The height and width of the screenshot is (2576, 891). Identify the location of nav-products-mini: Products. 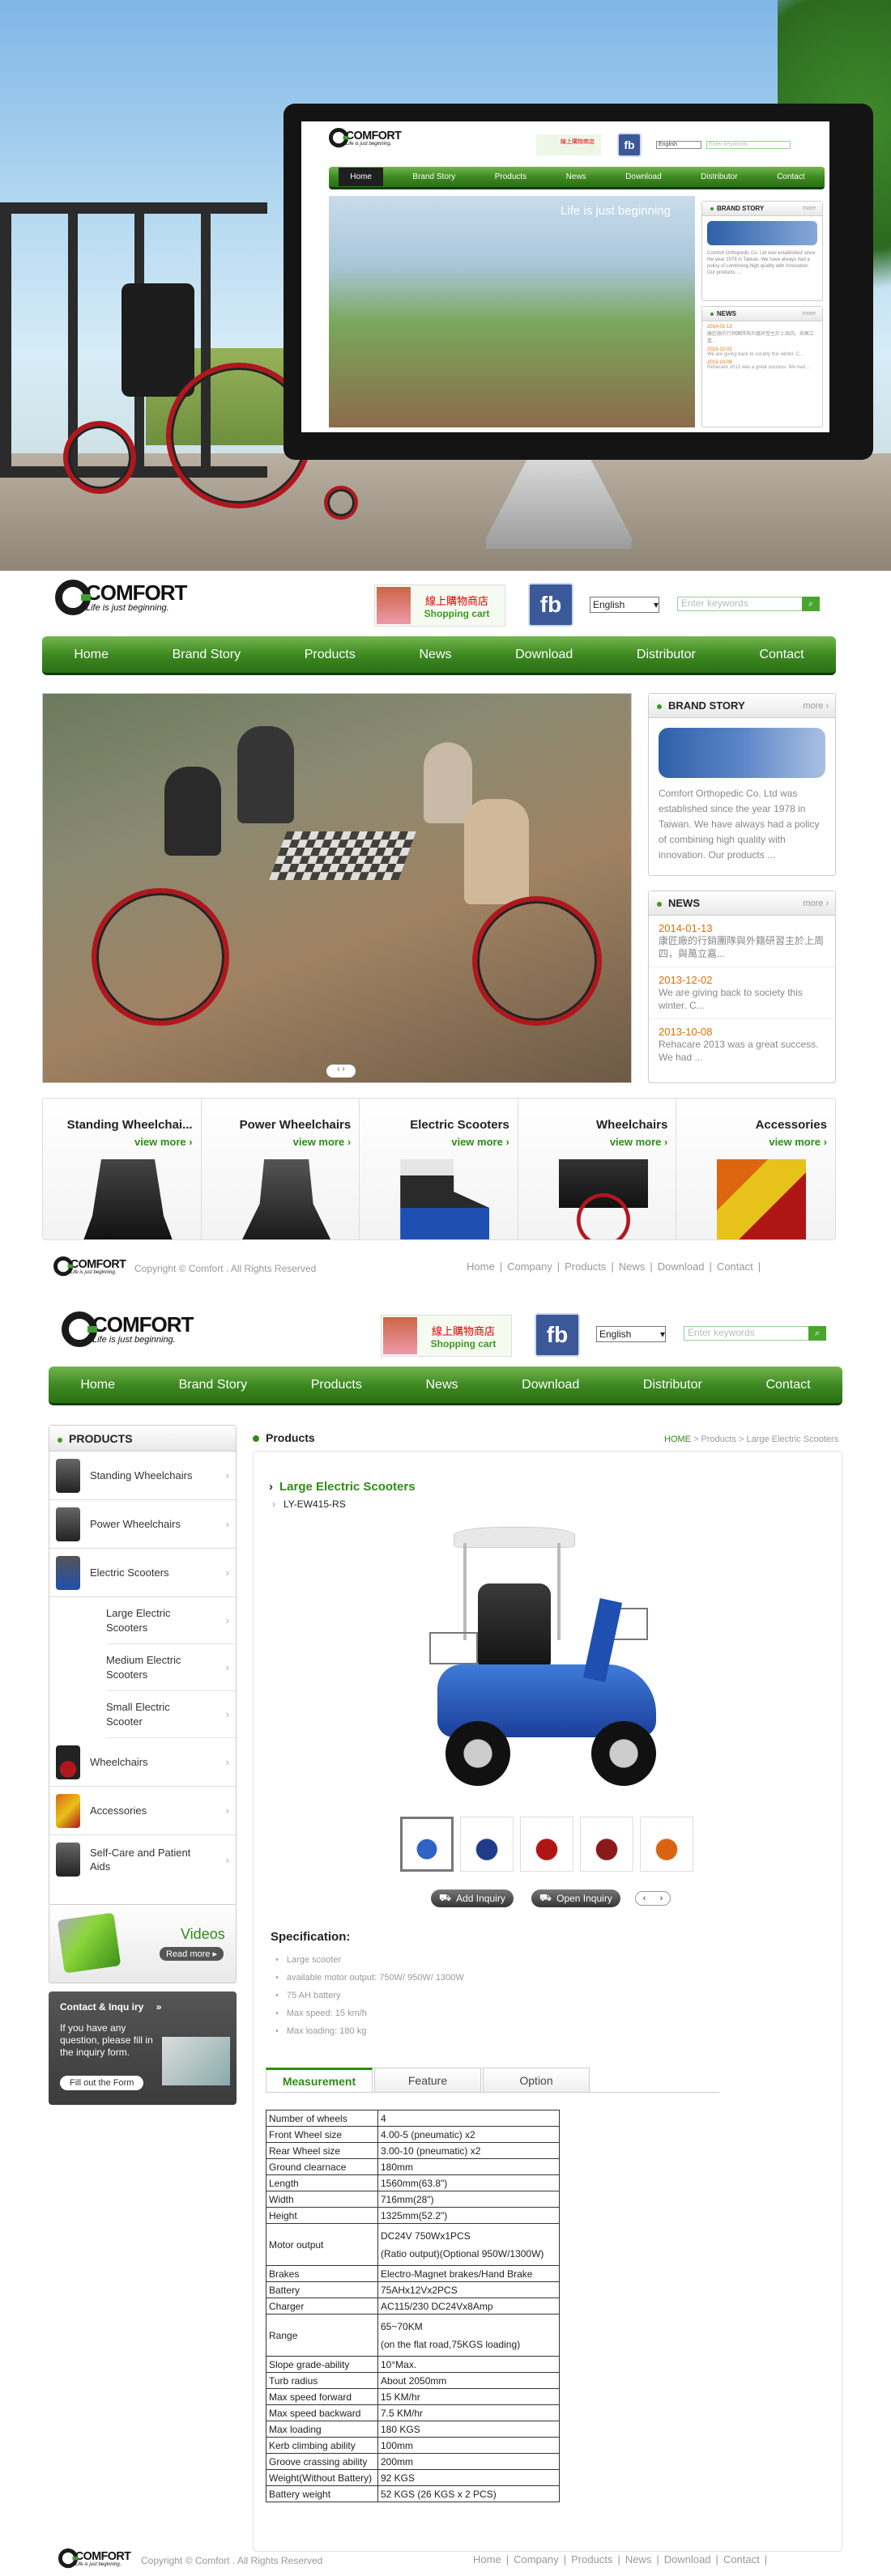
(510, 177).